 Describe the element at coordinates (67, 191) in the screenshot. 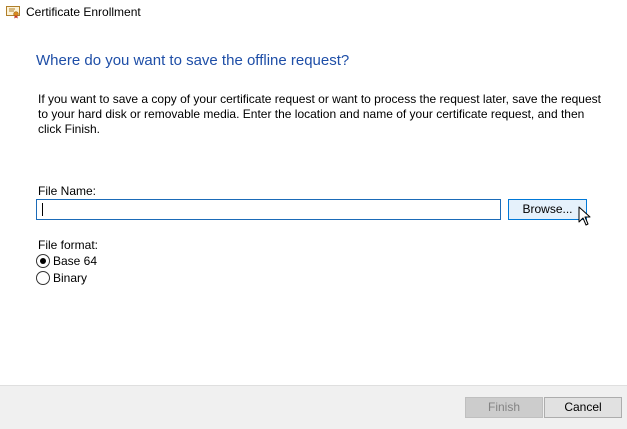

I see `file-name-label: File Name:` at that location.